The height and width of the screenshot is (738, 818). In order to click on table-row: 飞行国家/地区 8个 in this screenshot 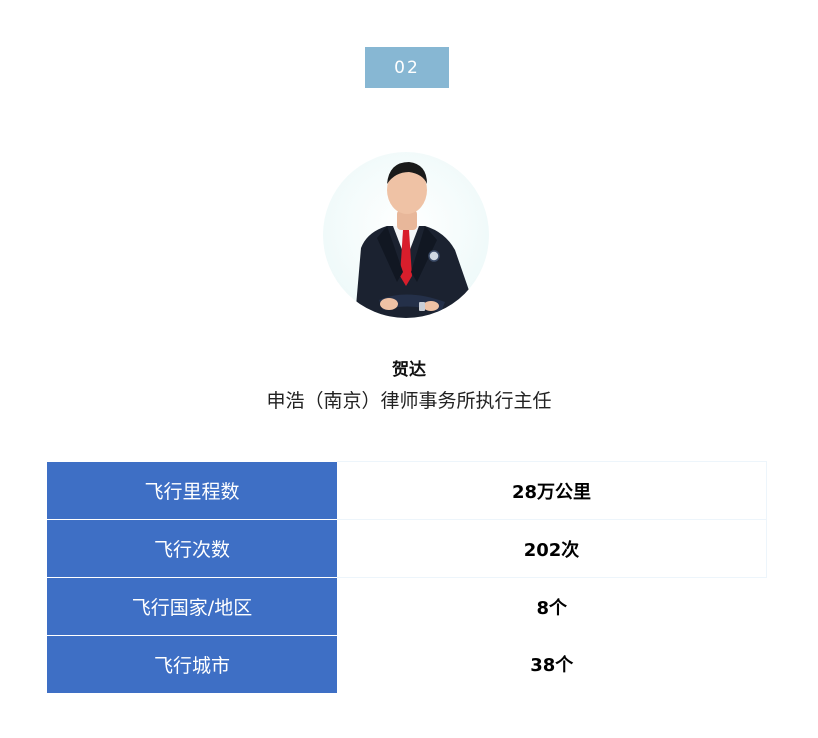, I will do `click(407, 606)`.